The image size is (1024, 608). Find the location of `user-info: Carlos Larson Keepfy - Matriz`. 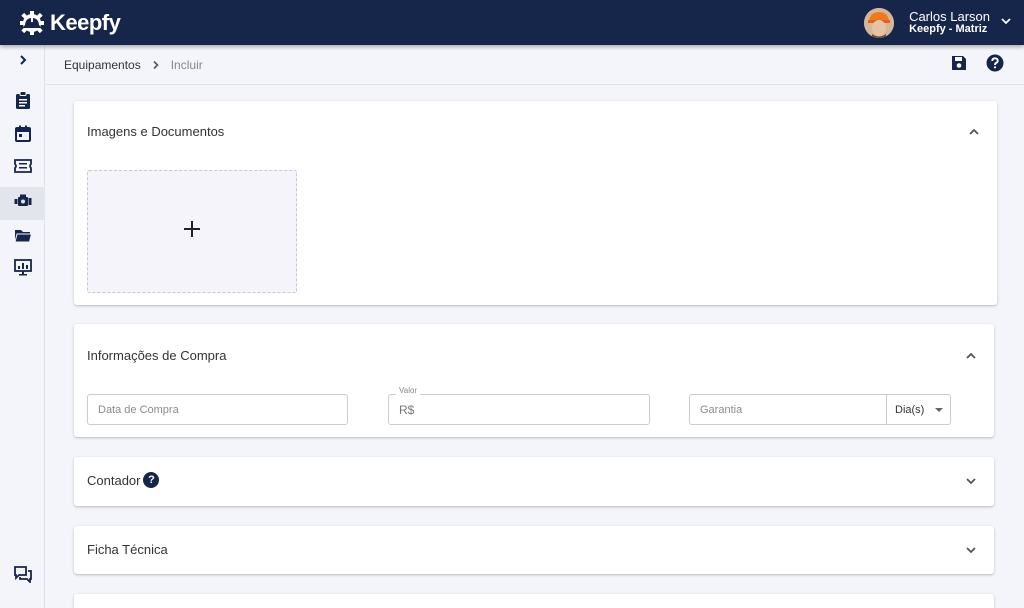

user-info: Carlos Larson Keepfy - Matriz is located at coordinates (949, 21).